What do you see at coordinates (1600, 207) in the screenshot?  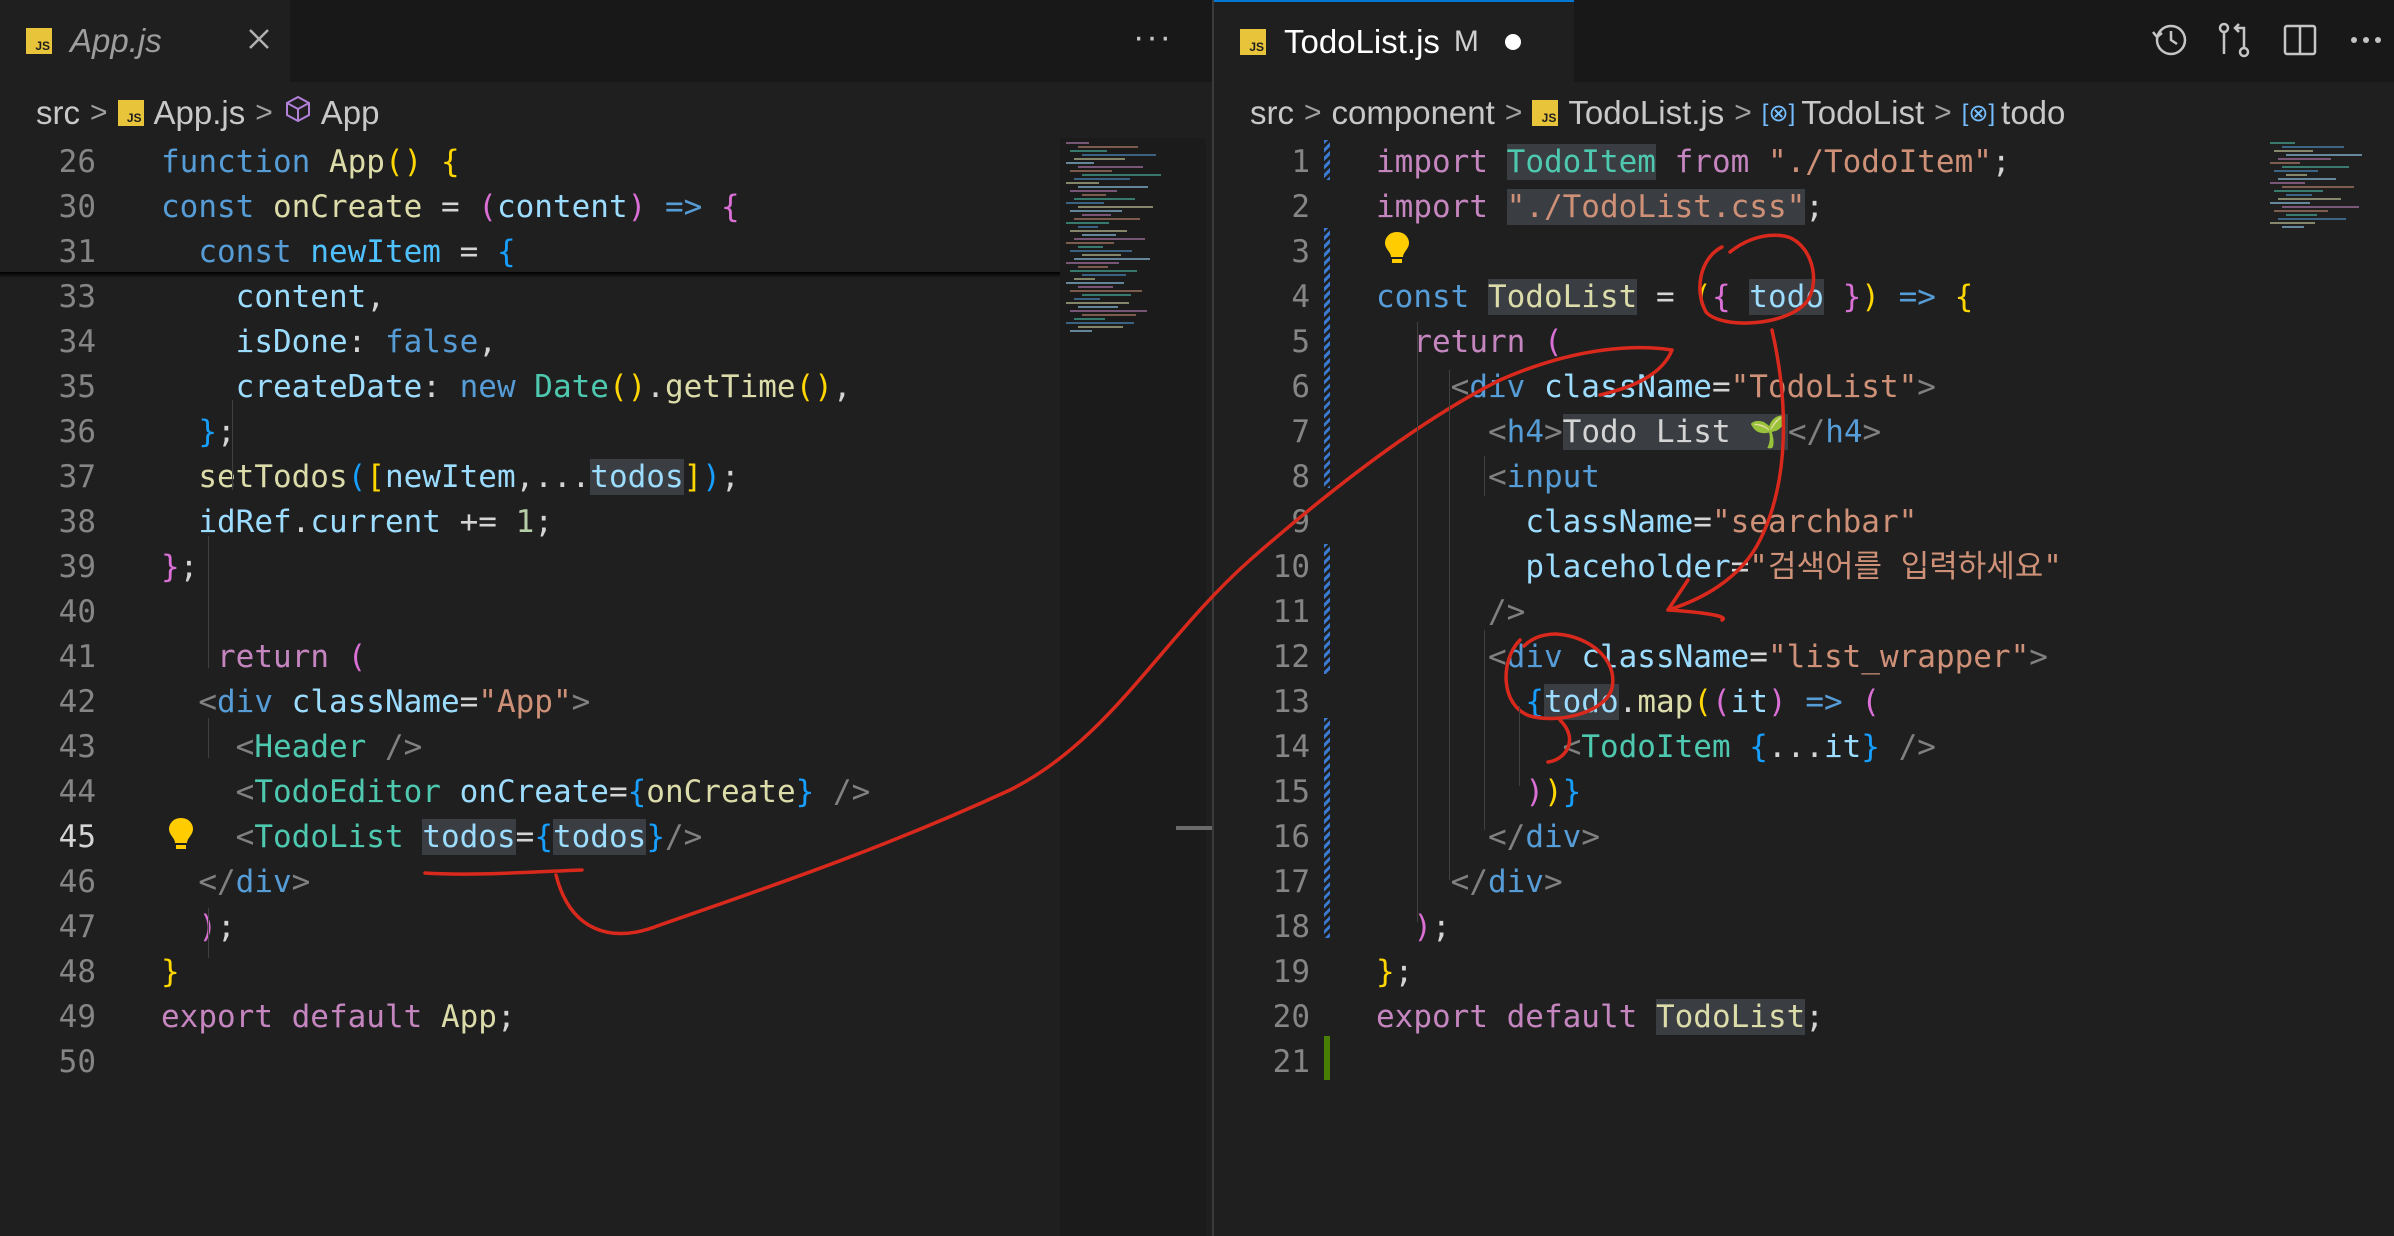 I see `code-line: import "./TodoList.css";` at bounding box center [1600, 207].